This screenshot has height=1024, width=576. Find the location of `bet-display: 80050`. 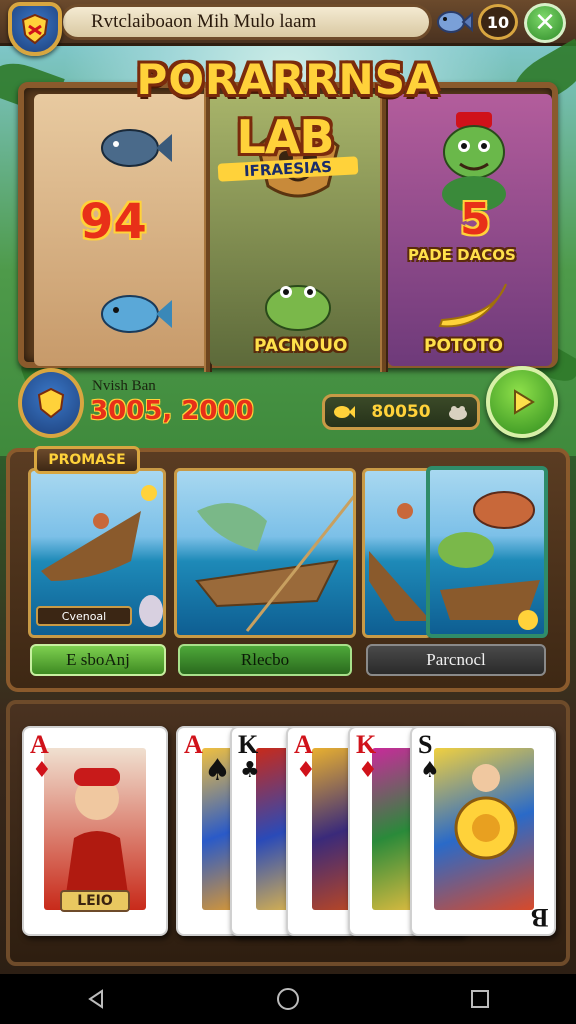

bet-display: 80050 is located at coordinates (401, 412).